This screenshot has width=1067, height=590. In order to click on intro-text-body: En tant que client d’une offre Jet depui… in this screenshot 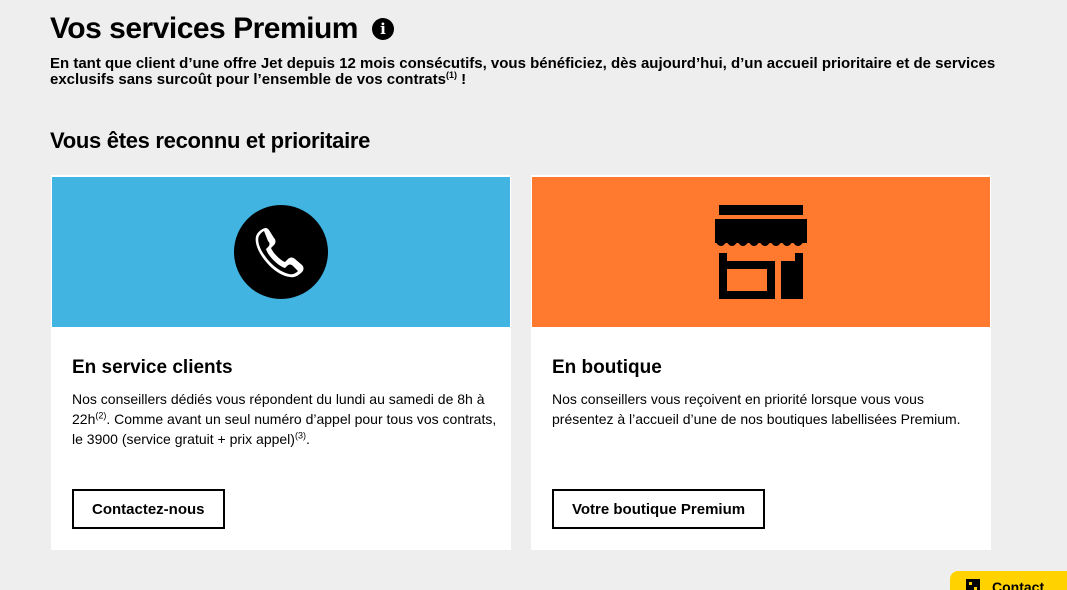, I will do `click(523, 71)`.